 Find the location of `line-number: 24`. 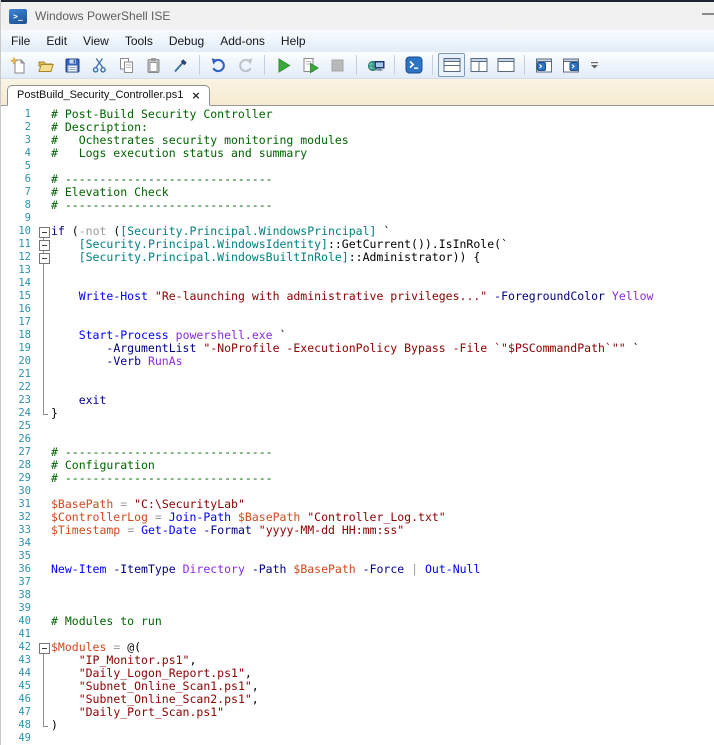

line-number: 24 is located at coordinates (24, 413).